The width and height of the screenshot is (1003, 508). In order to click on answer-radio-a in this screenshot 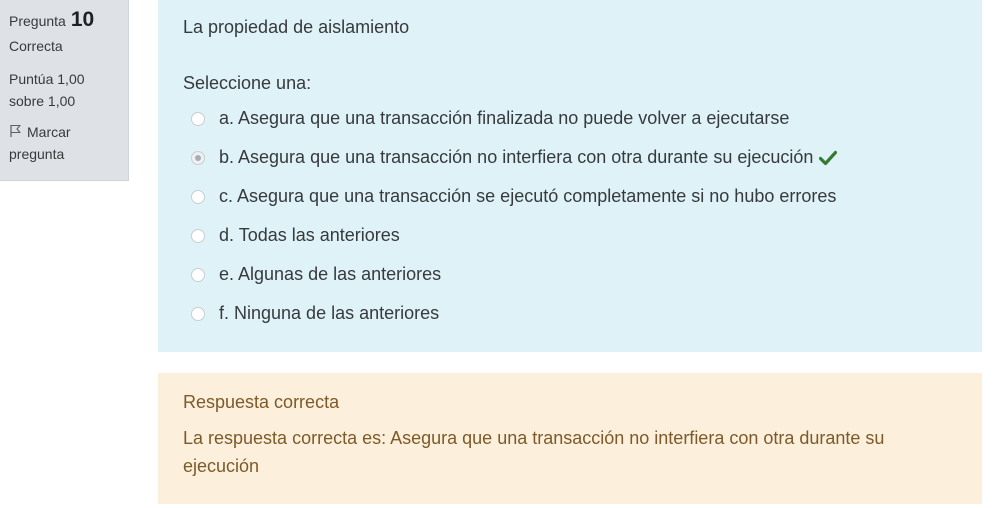, I will do `click(198, 118)`.